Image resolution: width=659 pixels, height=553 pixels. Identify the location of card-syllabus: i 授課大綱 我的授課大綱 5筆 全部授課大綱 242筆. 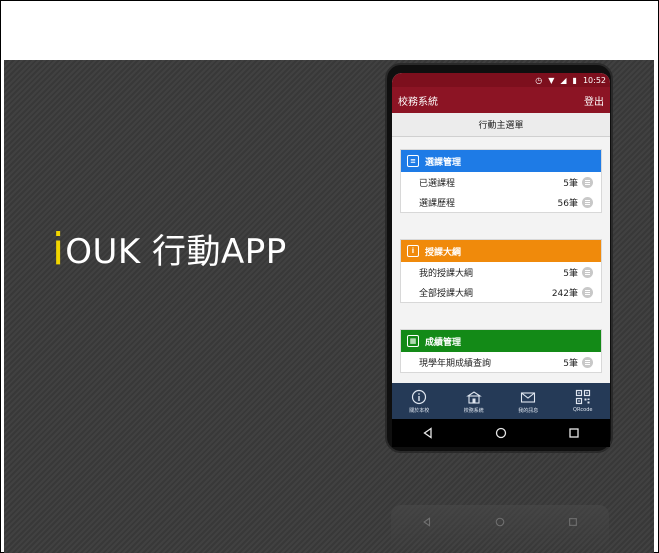
(501, 271).